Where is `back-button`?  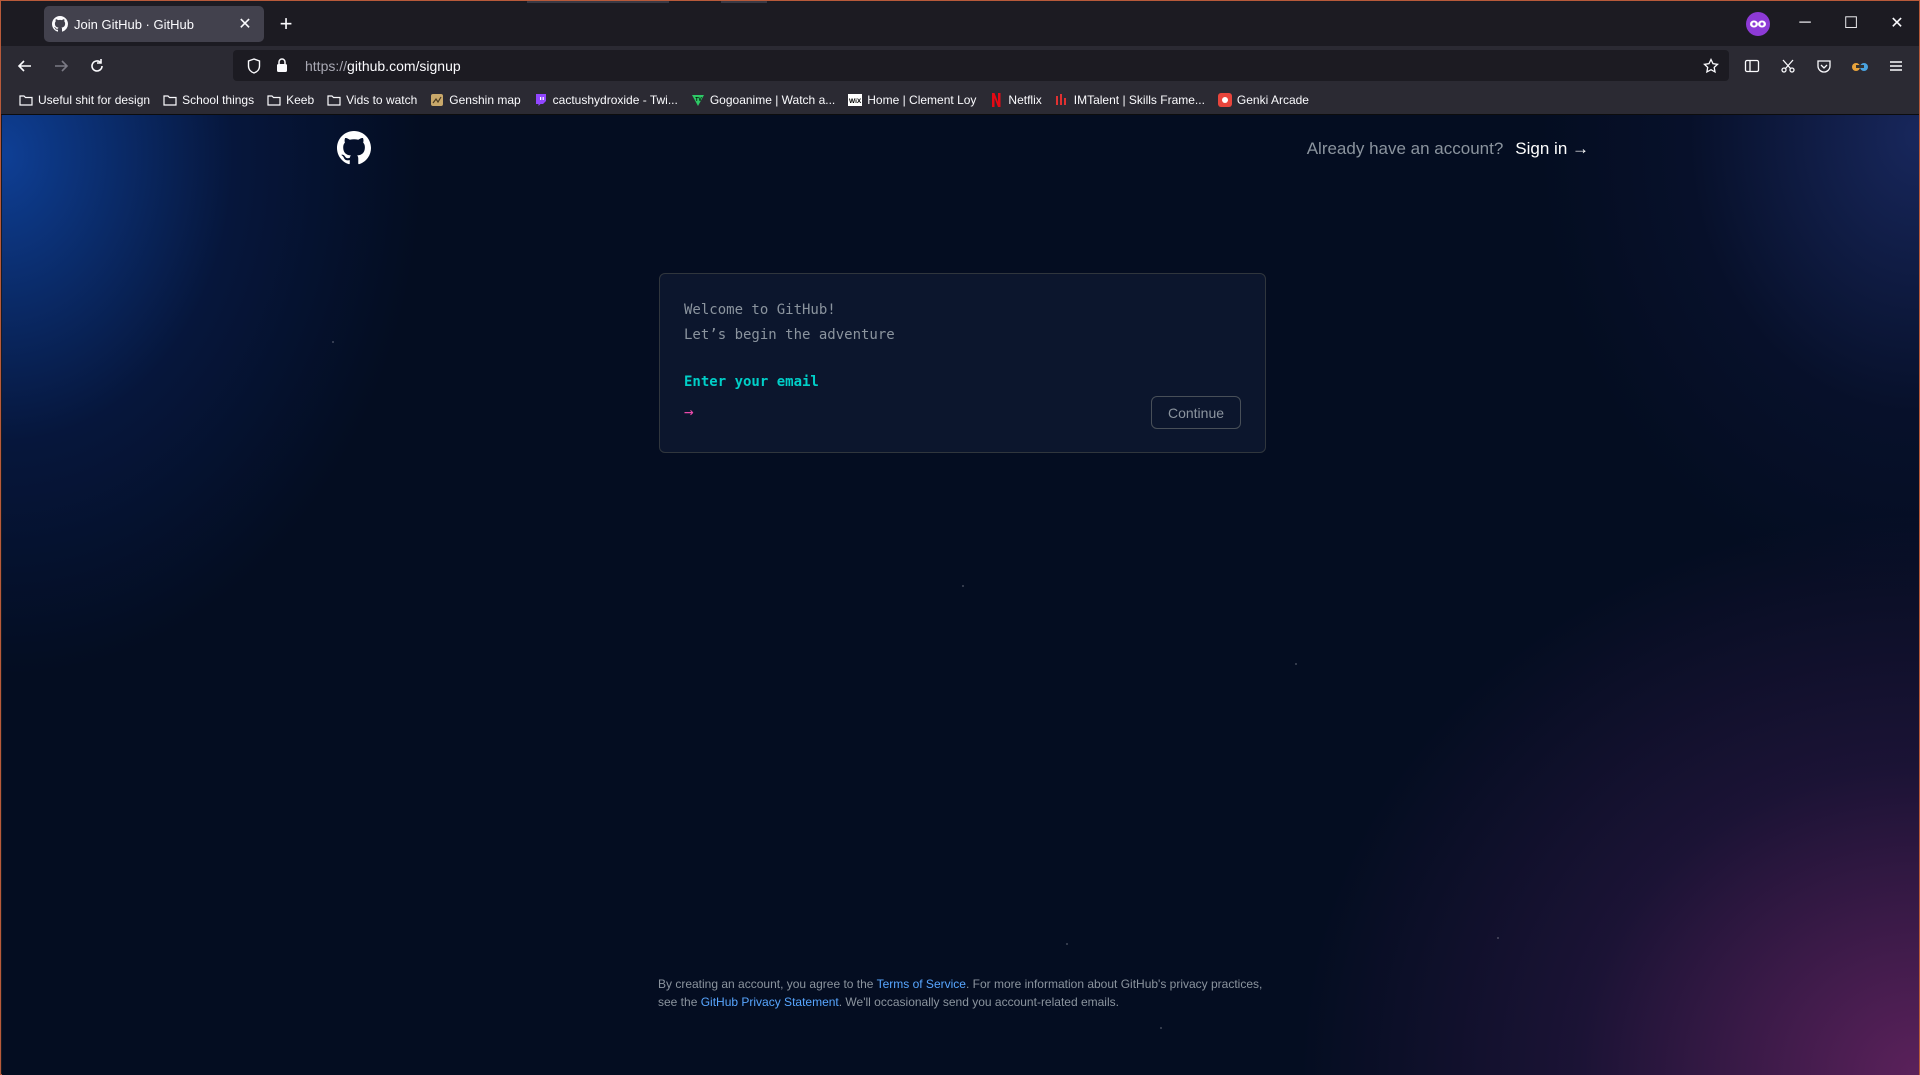 back-button is located at coordinates (25, 66).